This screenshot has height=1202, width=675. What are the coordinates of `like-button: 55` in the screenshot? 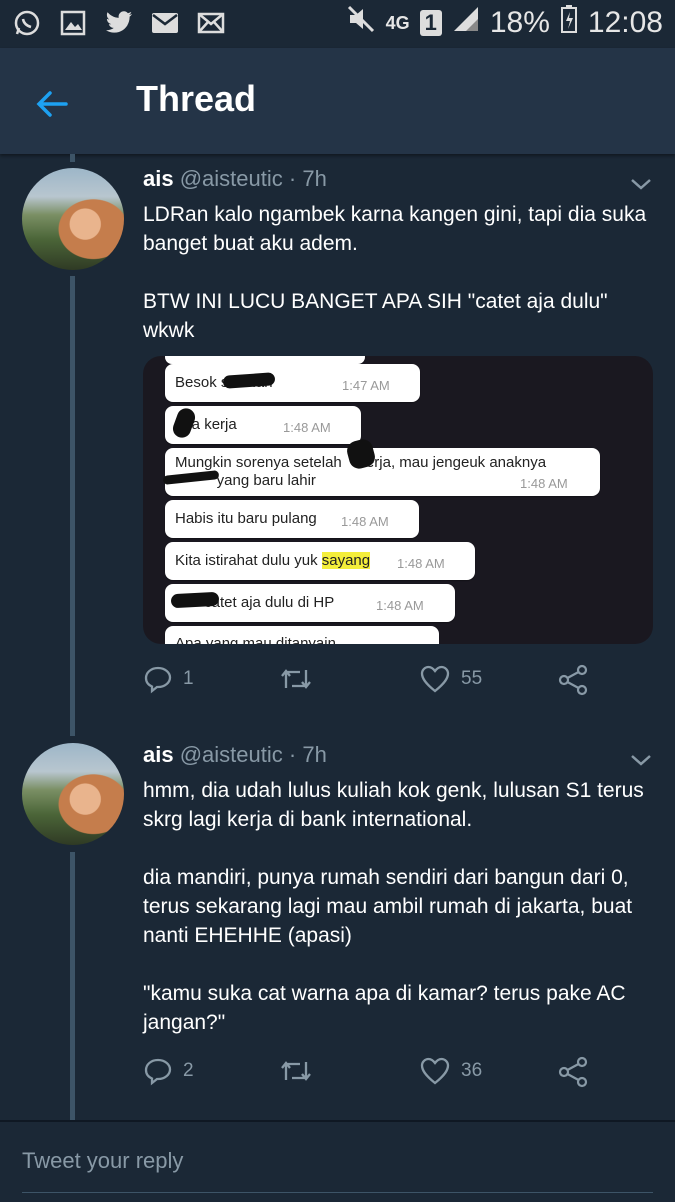 It's located at (450, 679).